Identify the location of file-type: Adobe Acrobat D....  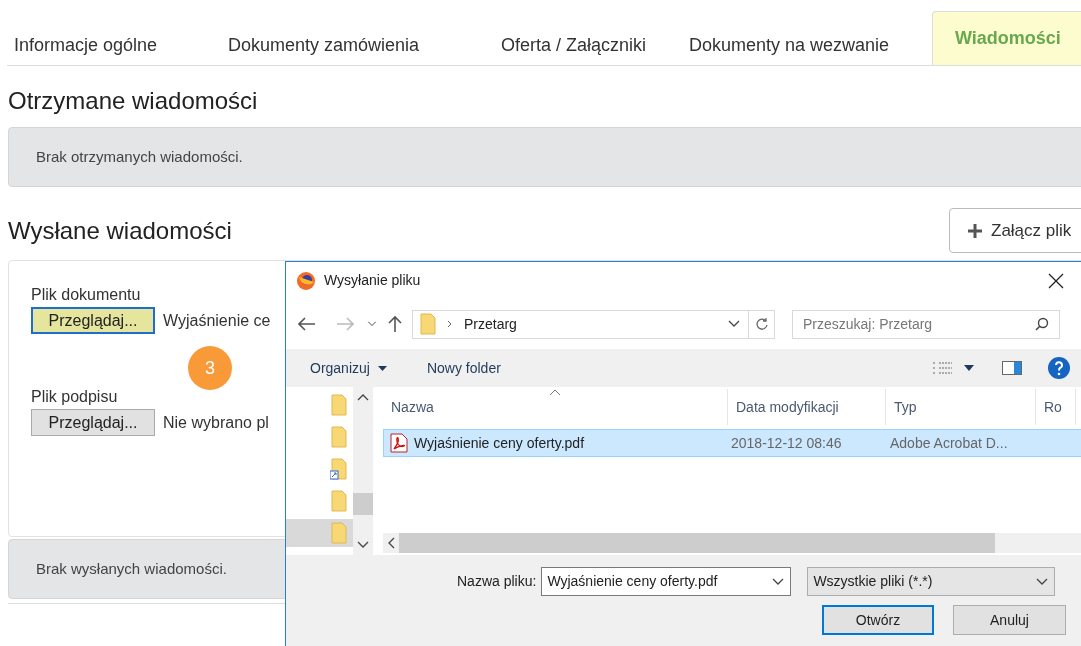
(948, 443).